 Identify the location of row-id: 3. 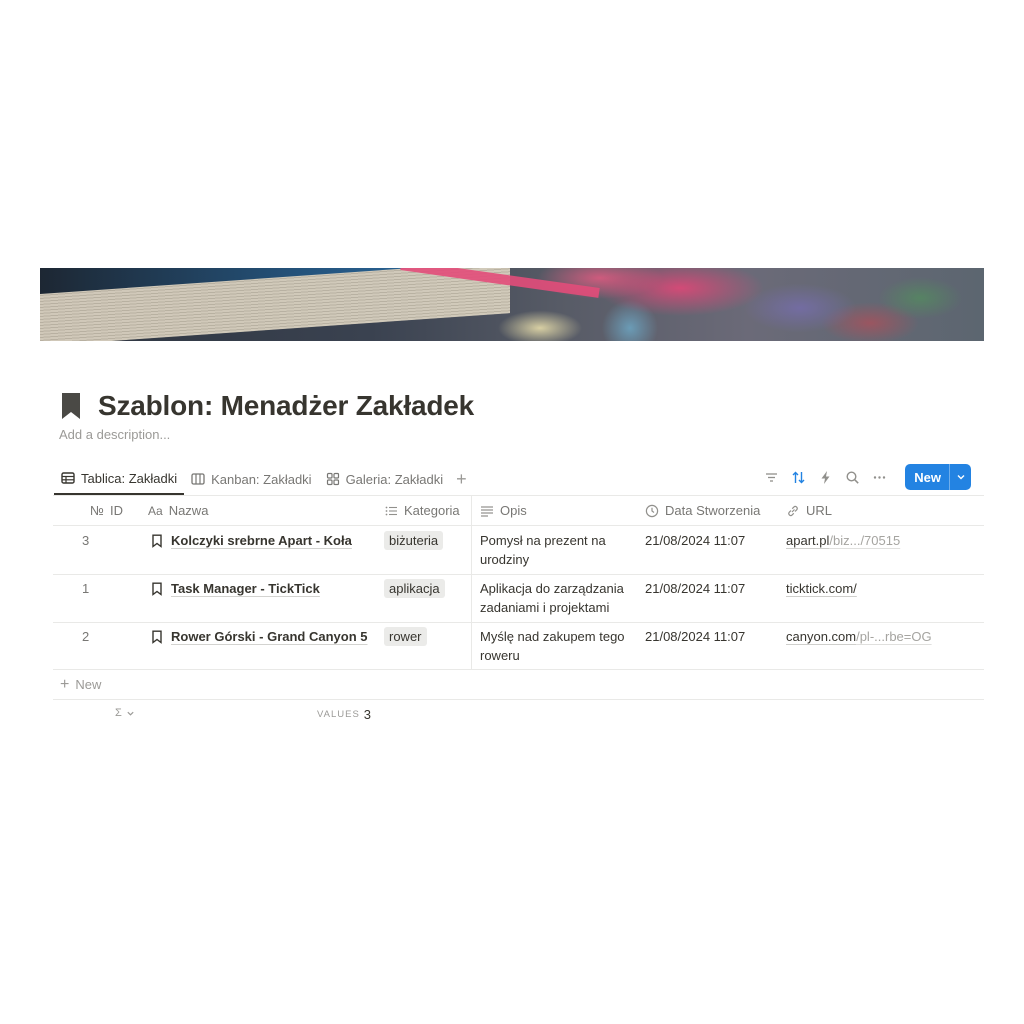
(86, 540).